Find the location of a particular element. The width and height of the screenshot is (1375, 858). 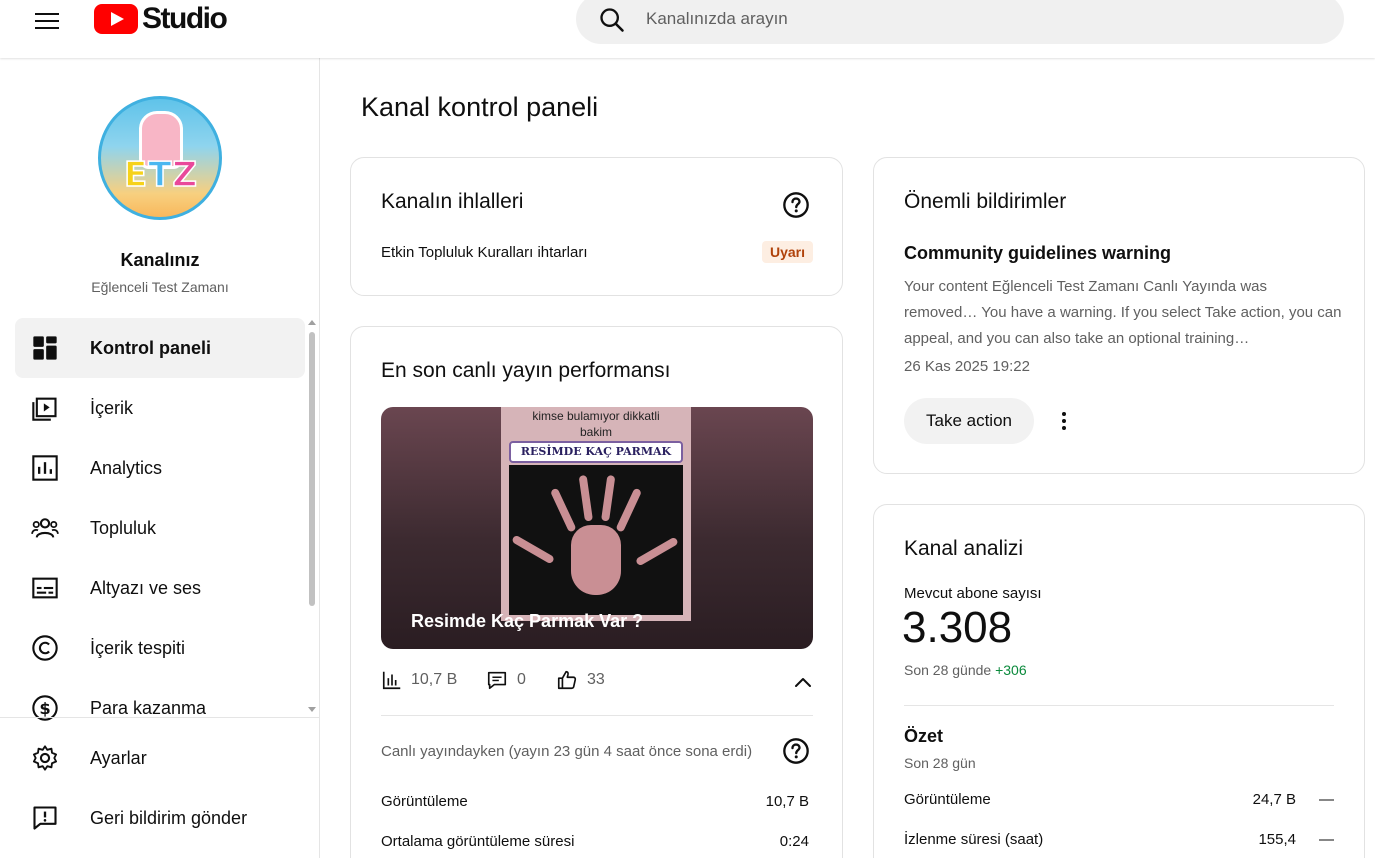

metric-row: Ortalama görüntüleme süresi 0:24 is located at coordinates (595, 841).